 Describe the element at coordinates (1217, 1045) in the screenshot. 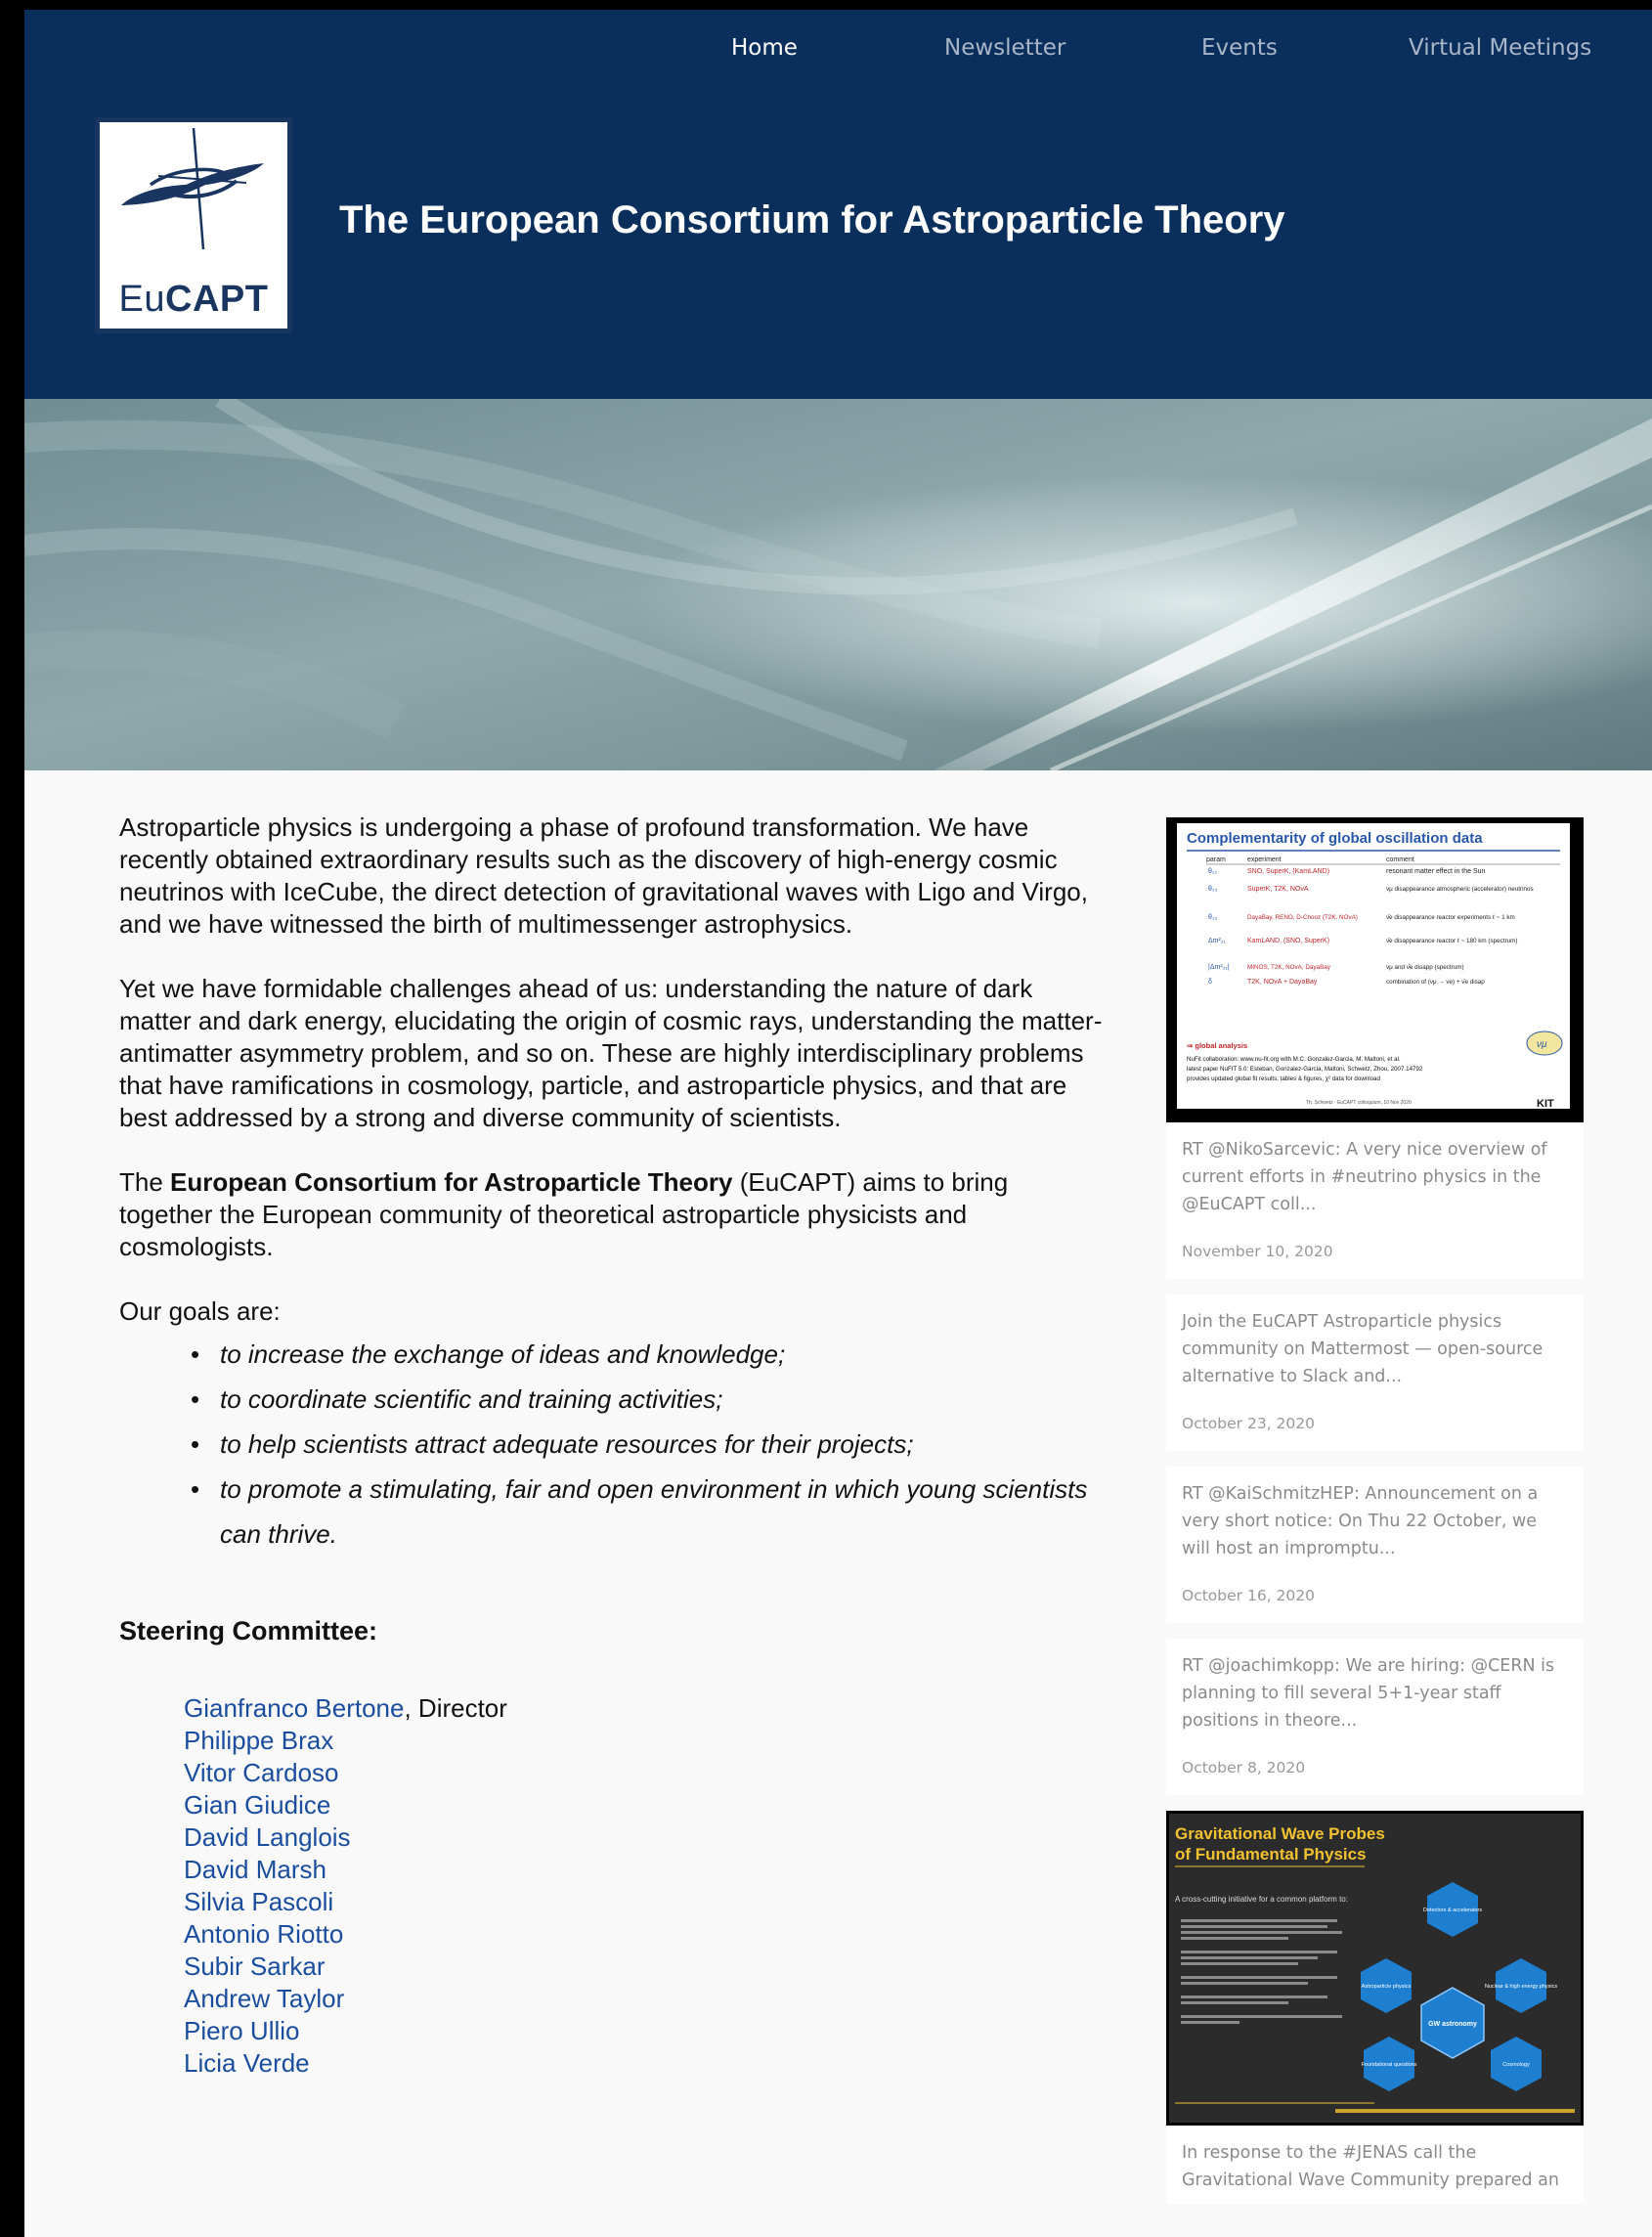

I see `slide-footer: ⇒ global analysis` at that location.